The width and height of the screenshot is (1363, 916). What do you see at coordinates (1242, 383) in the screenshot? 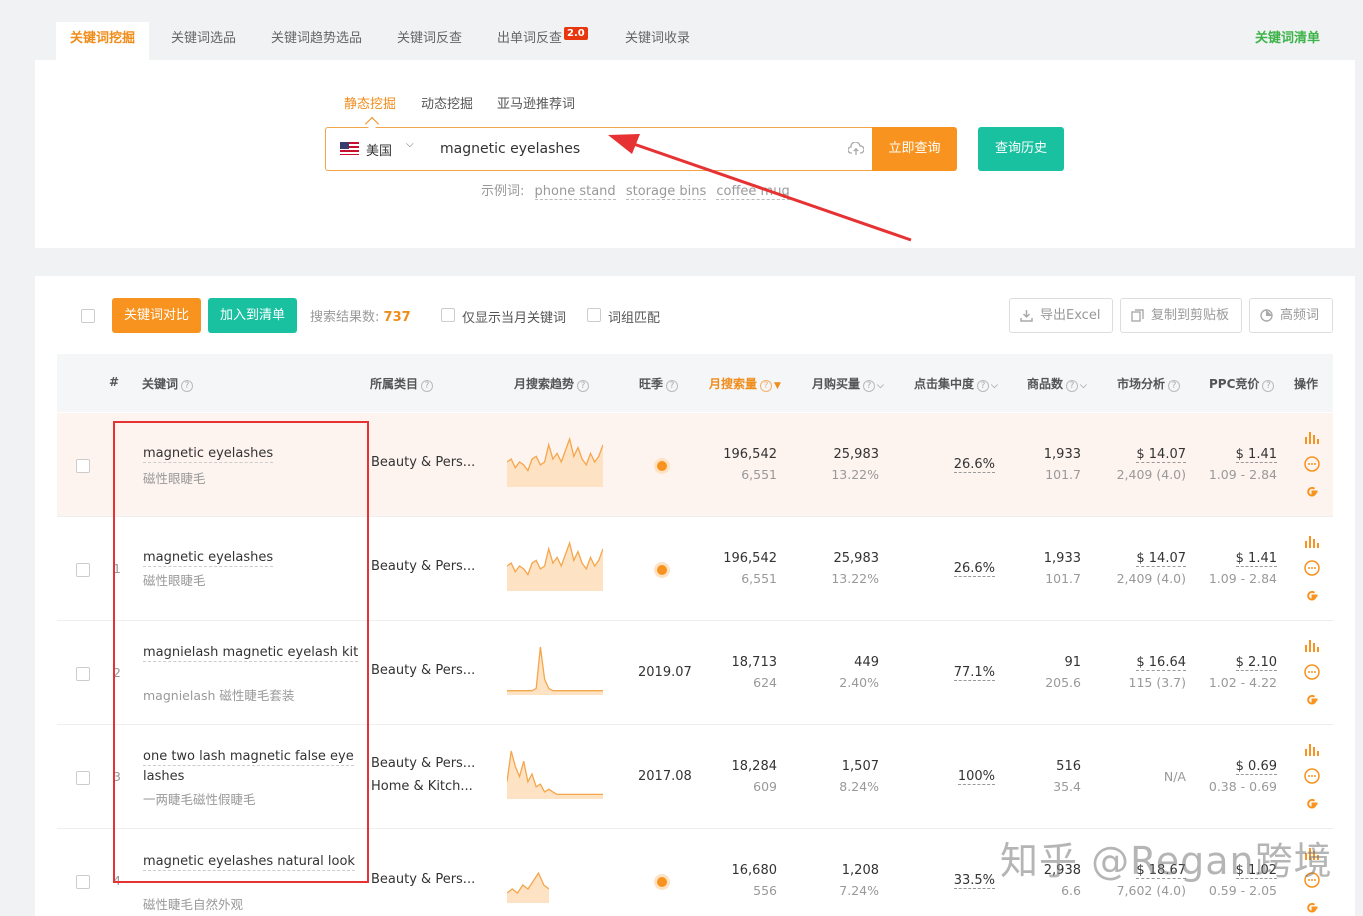
I see `col-ppc: PPC竞价?` at bounding box center [1242, 383].